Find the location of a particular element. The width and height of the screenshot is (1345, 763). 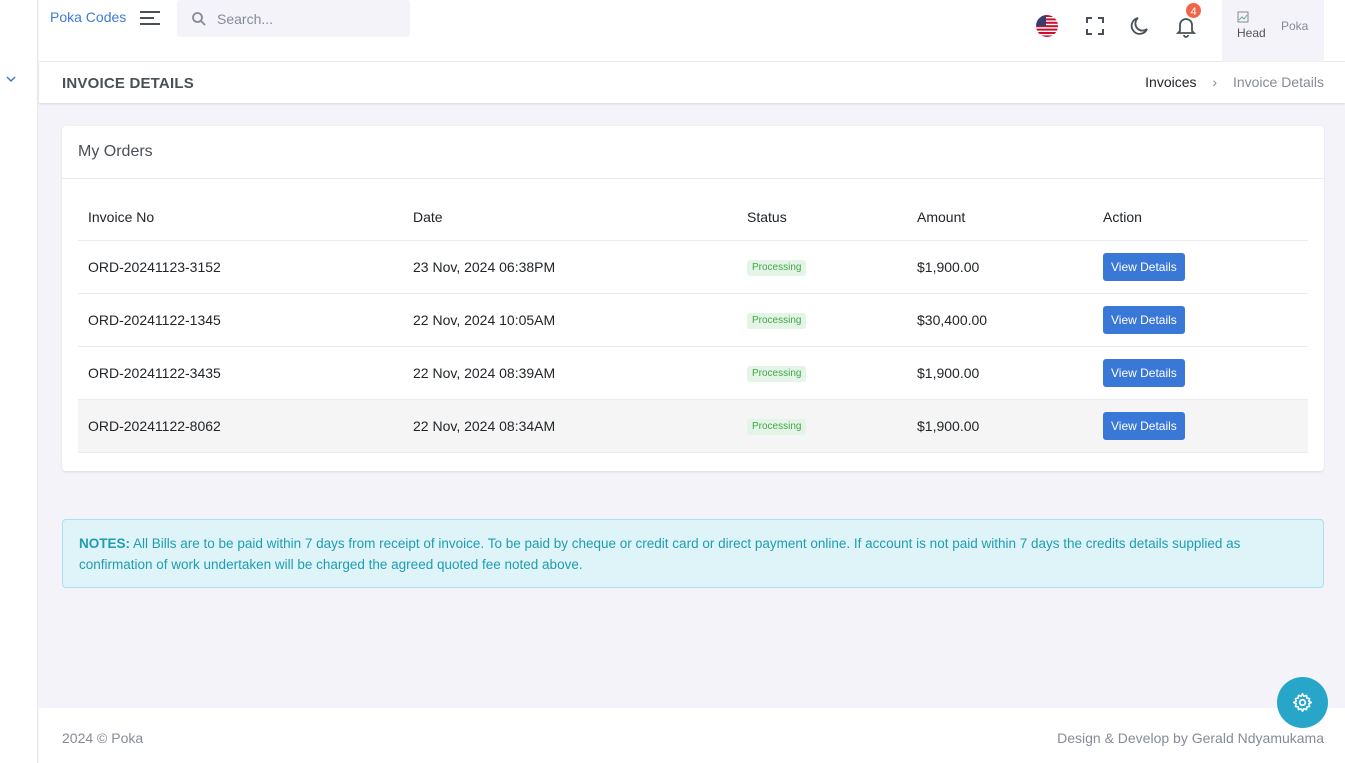

breadcrumb-invoices-link: Invoices is located at coordinates (1170, 82).